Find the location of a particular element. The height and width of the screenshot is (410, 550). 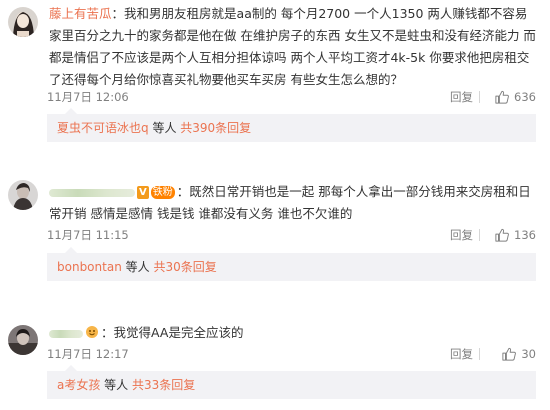

sub-reply-box: 夏虫不可语冰也q 等人 共390条回复 is located at coordinates (291, 125).